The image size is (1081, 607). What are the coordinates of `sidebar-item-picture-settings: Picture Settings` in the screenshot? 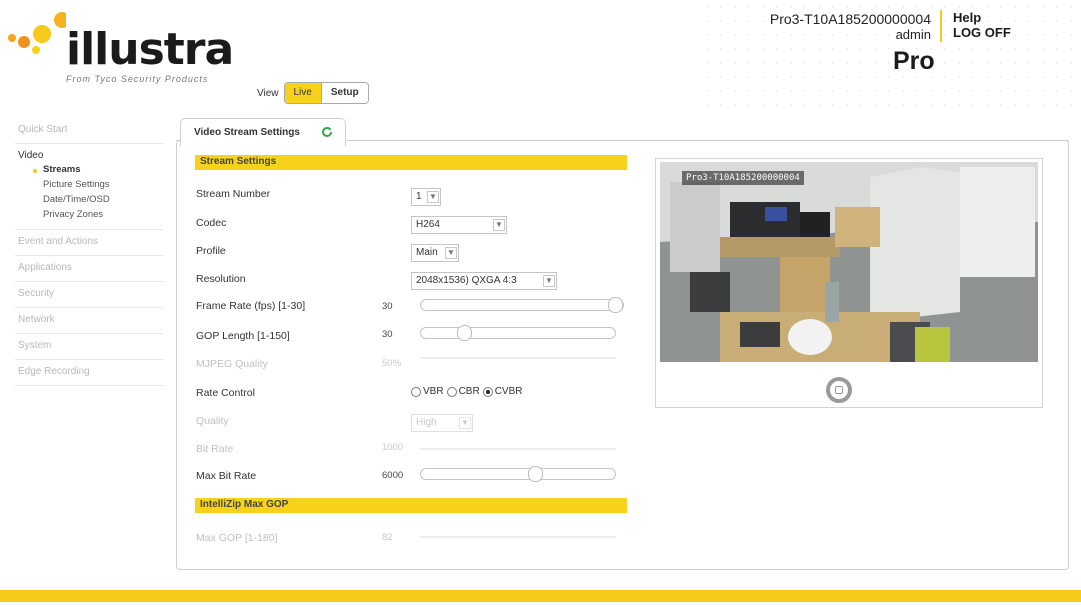 It's located at (89, 185).